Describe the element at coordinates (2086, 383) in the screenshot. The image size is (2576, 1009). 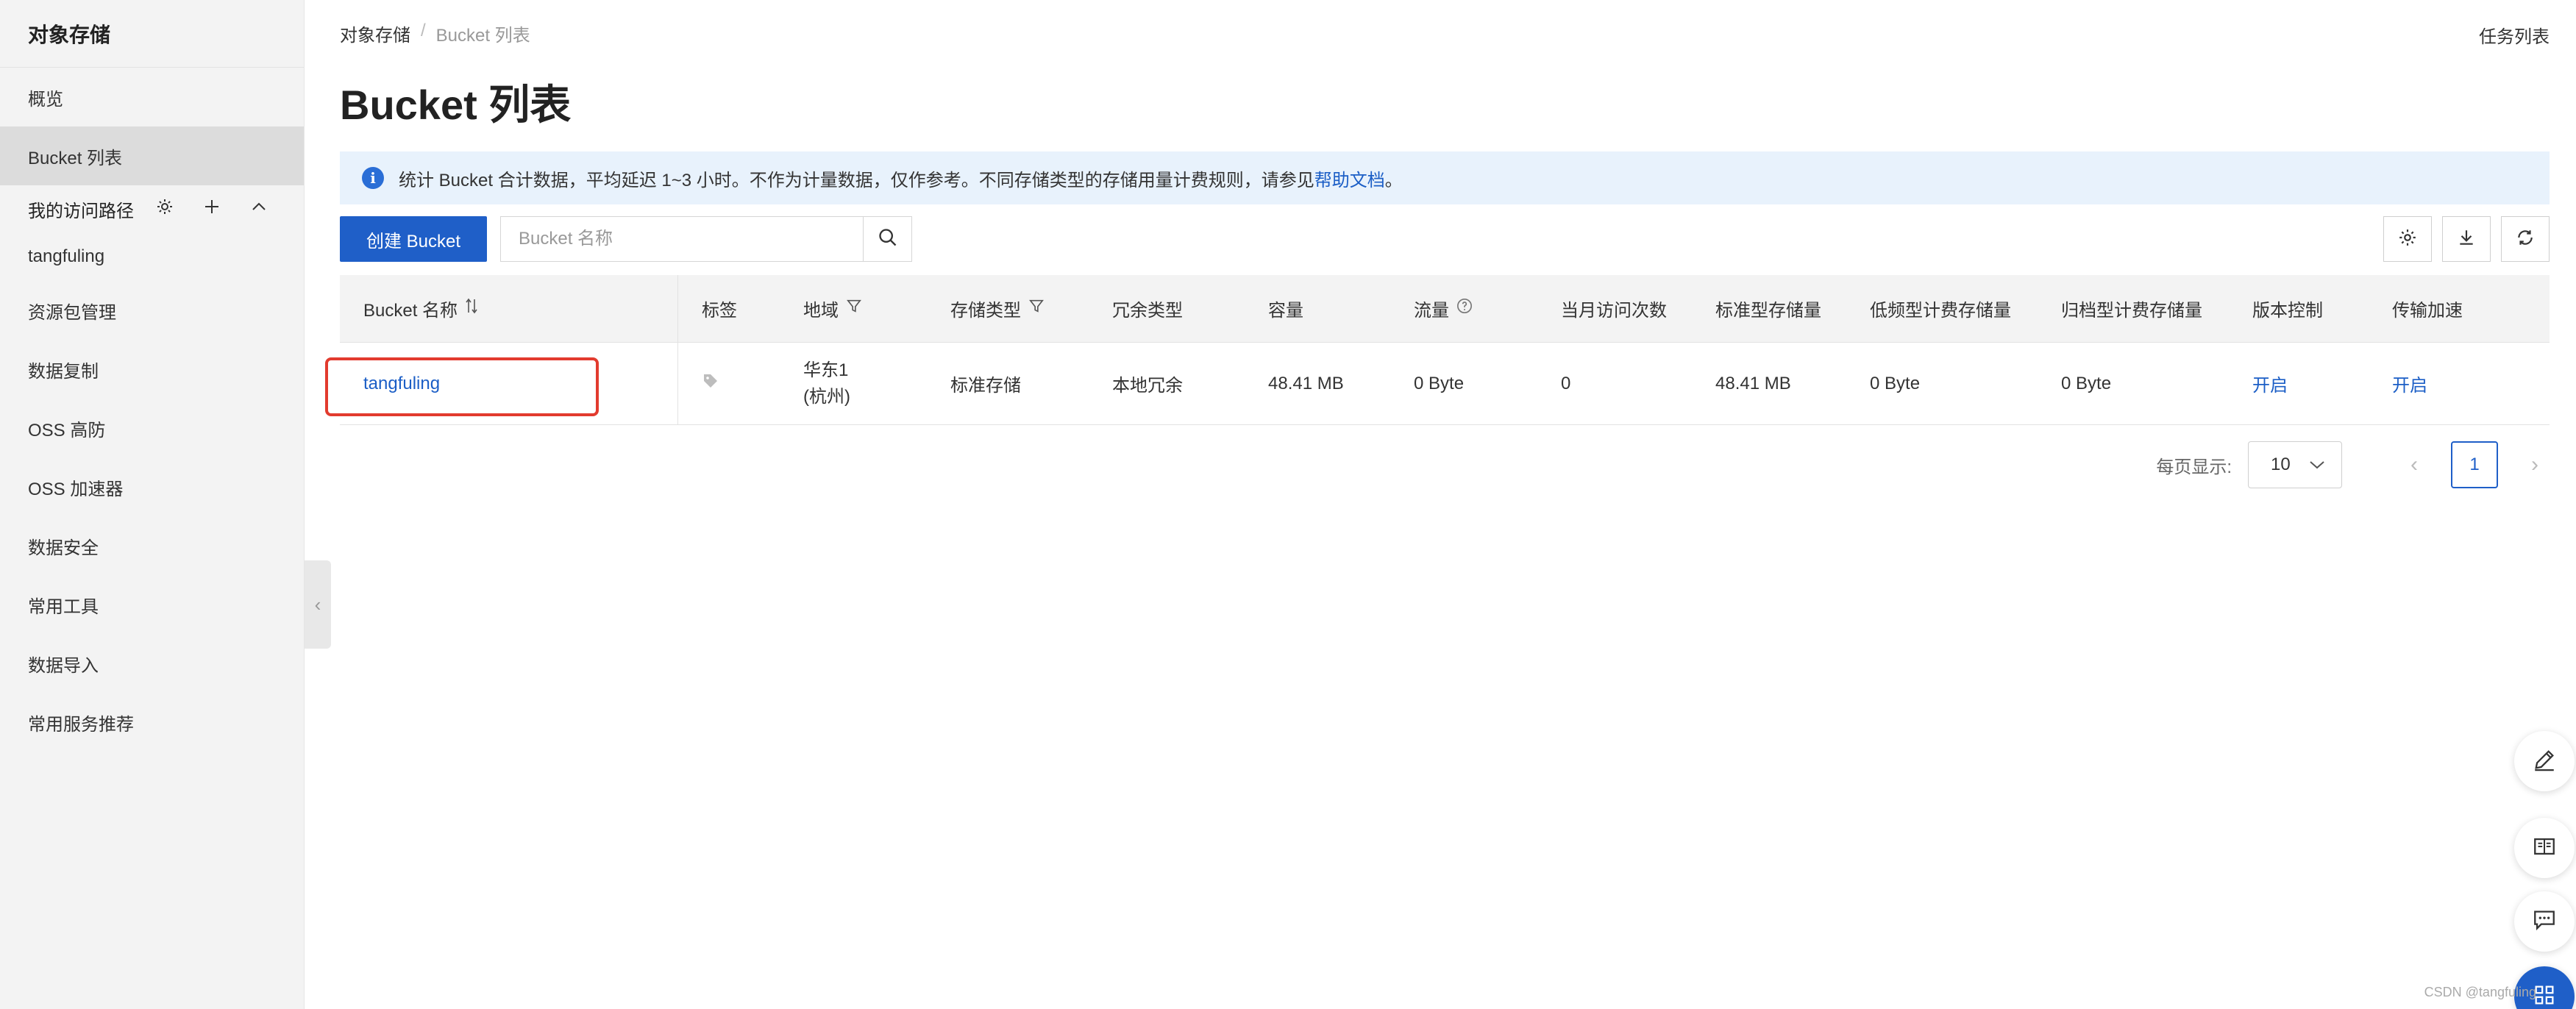
I see `archive-storage-value: 0 Byte` at that location.